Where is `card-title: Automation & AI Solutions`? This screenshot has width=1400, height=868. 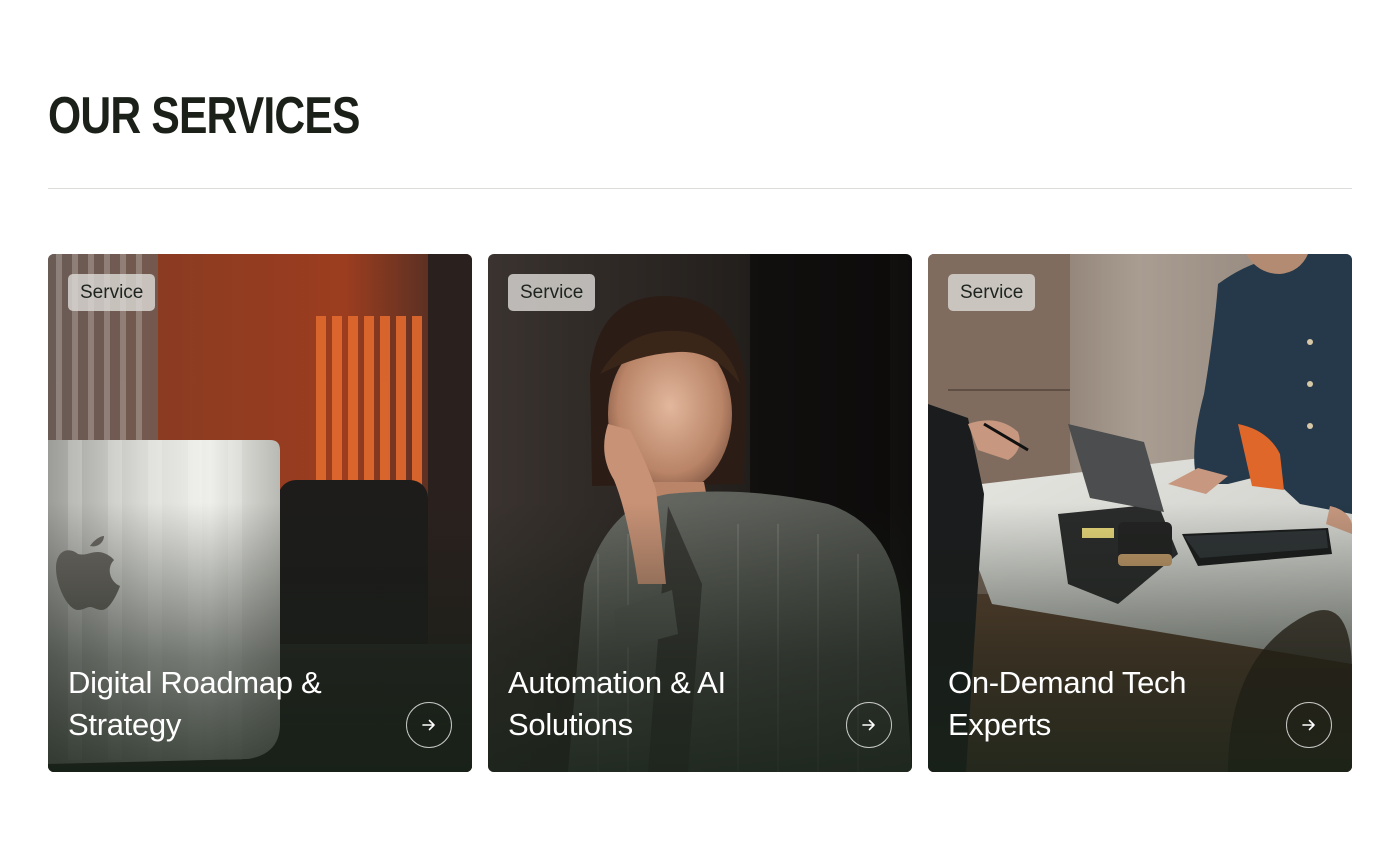
card-title: Automation & AI Solutions is located at coordinates (617, 703).